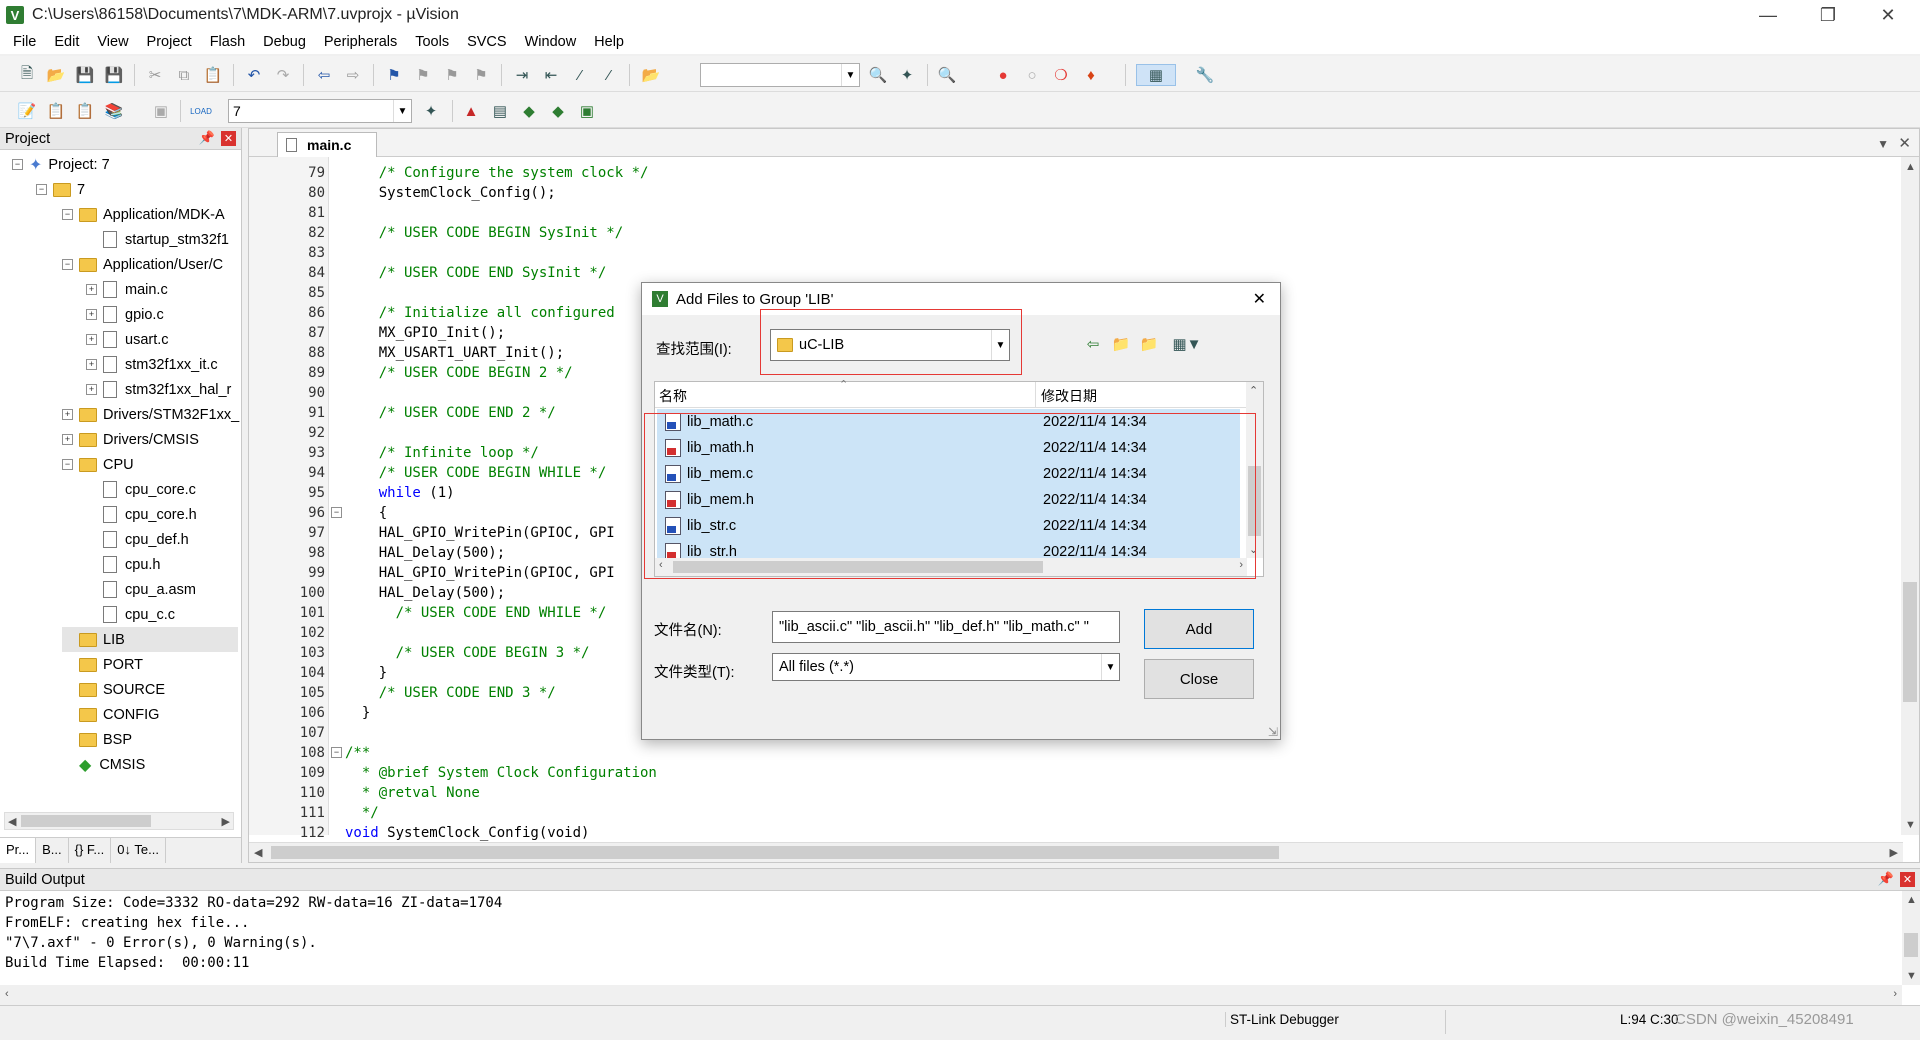 The width and height of the screenshot is (1920, 1040). I want to click on comment-icon: ⁄, so click(580, 75).